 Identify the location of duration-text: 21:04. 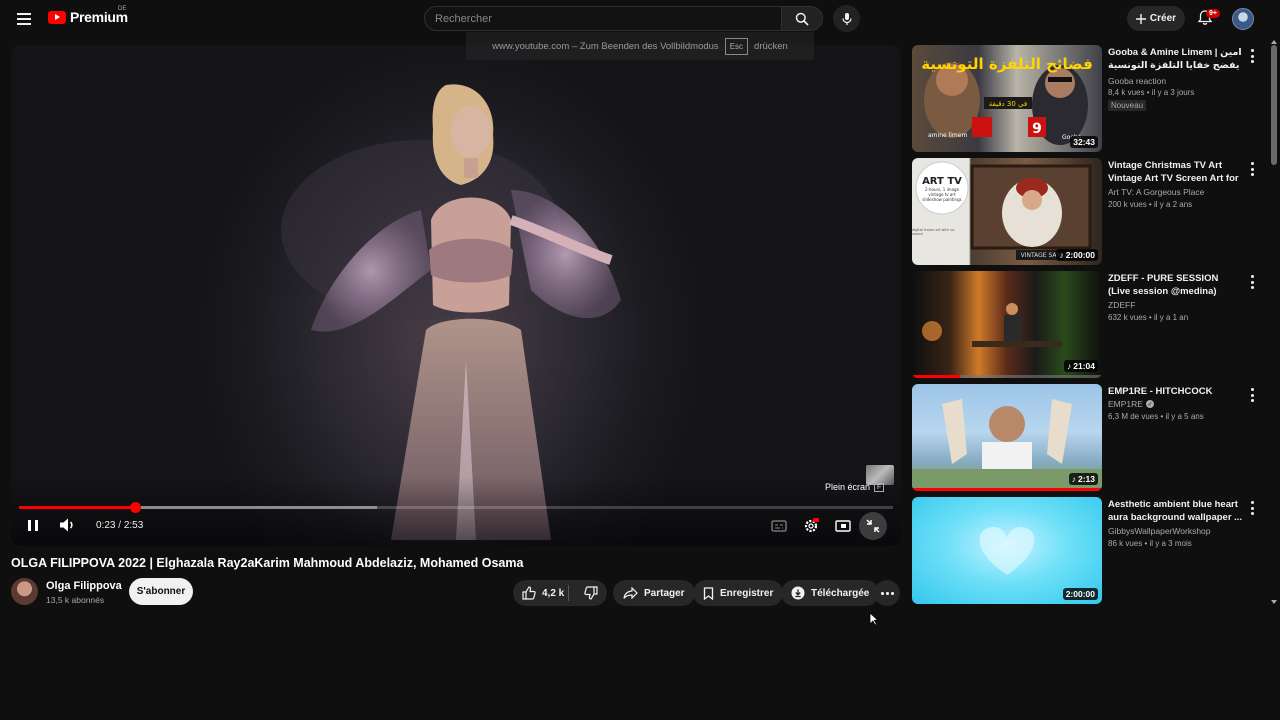
(1084, 366).